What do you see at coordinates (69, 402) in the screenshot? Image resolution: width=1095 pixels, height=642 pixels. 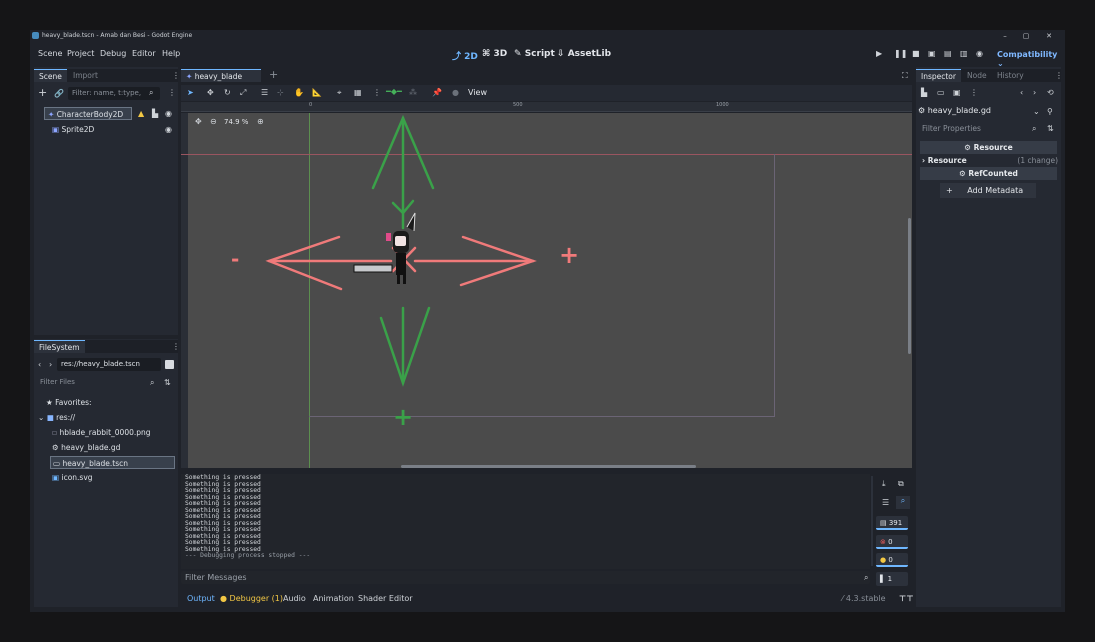 I see `favorites-item: ★ Favorites:` at bounding box center [69, 402].